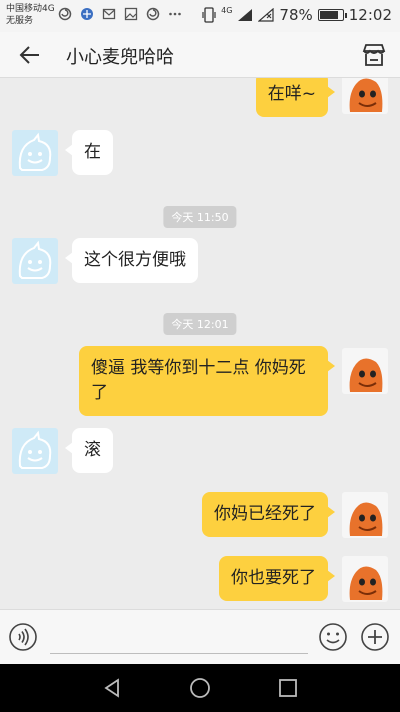 Image resolution: width=400 pixels, height=712 pixels. I want to click on message-row: 在咩~, so click(200, 97).